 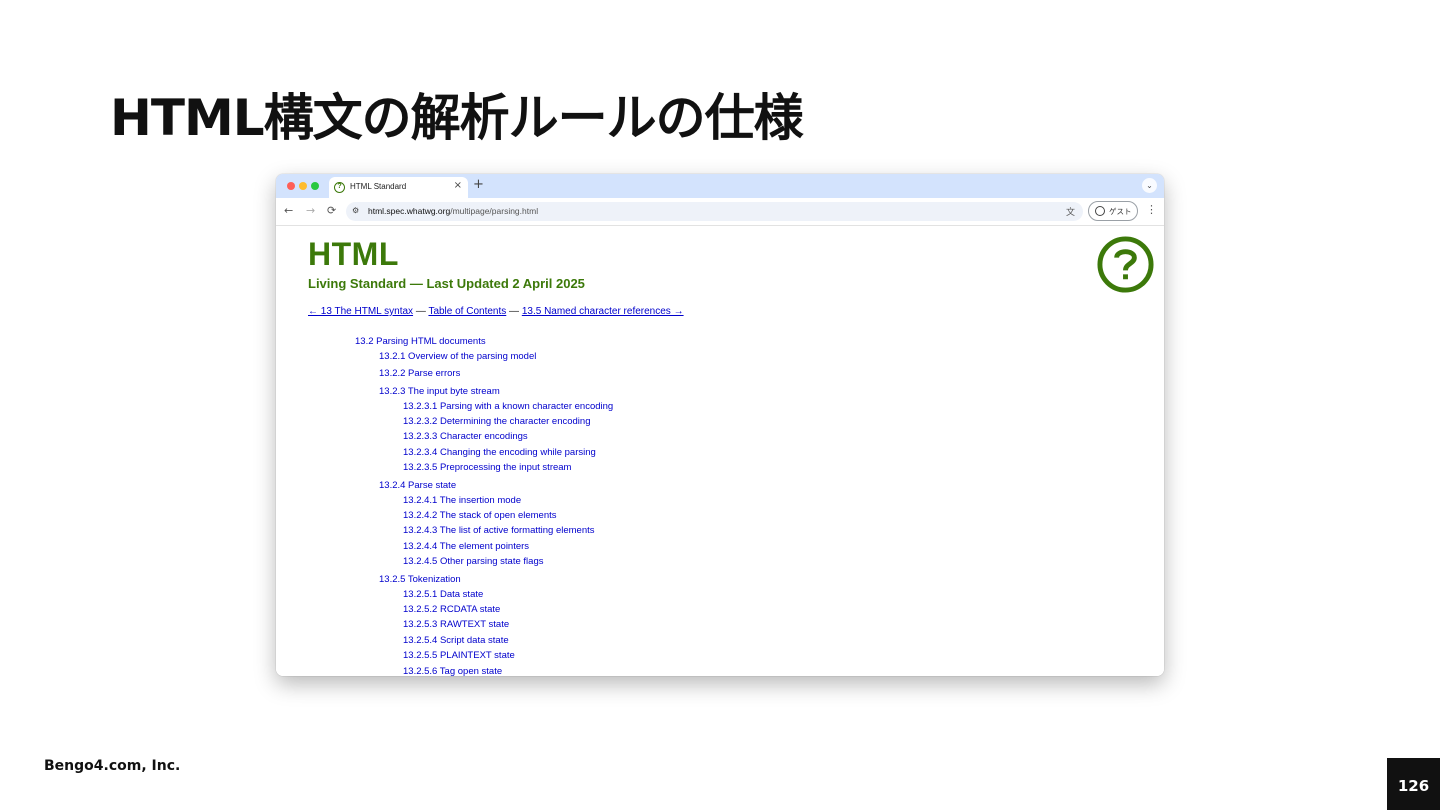 I want to click on minimize-window-button, so click(x=303, y=186).